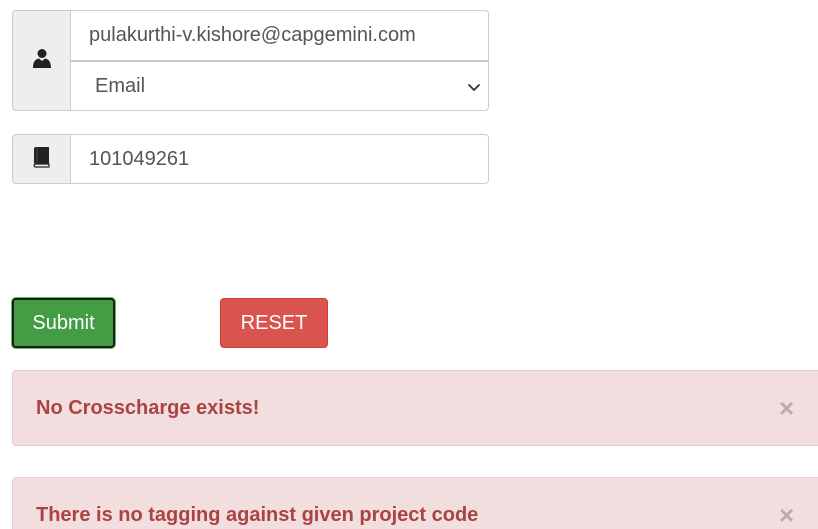  I want to click on email-input: pulakurthi-v.kishore@capgemini.com, so click(279, 35).